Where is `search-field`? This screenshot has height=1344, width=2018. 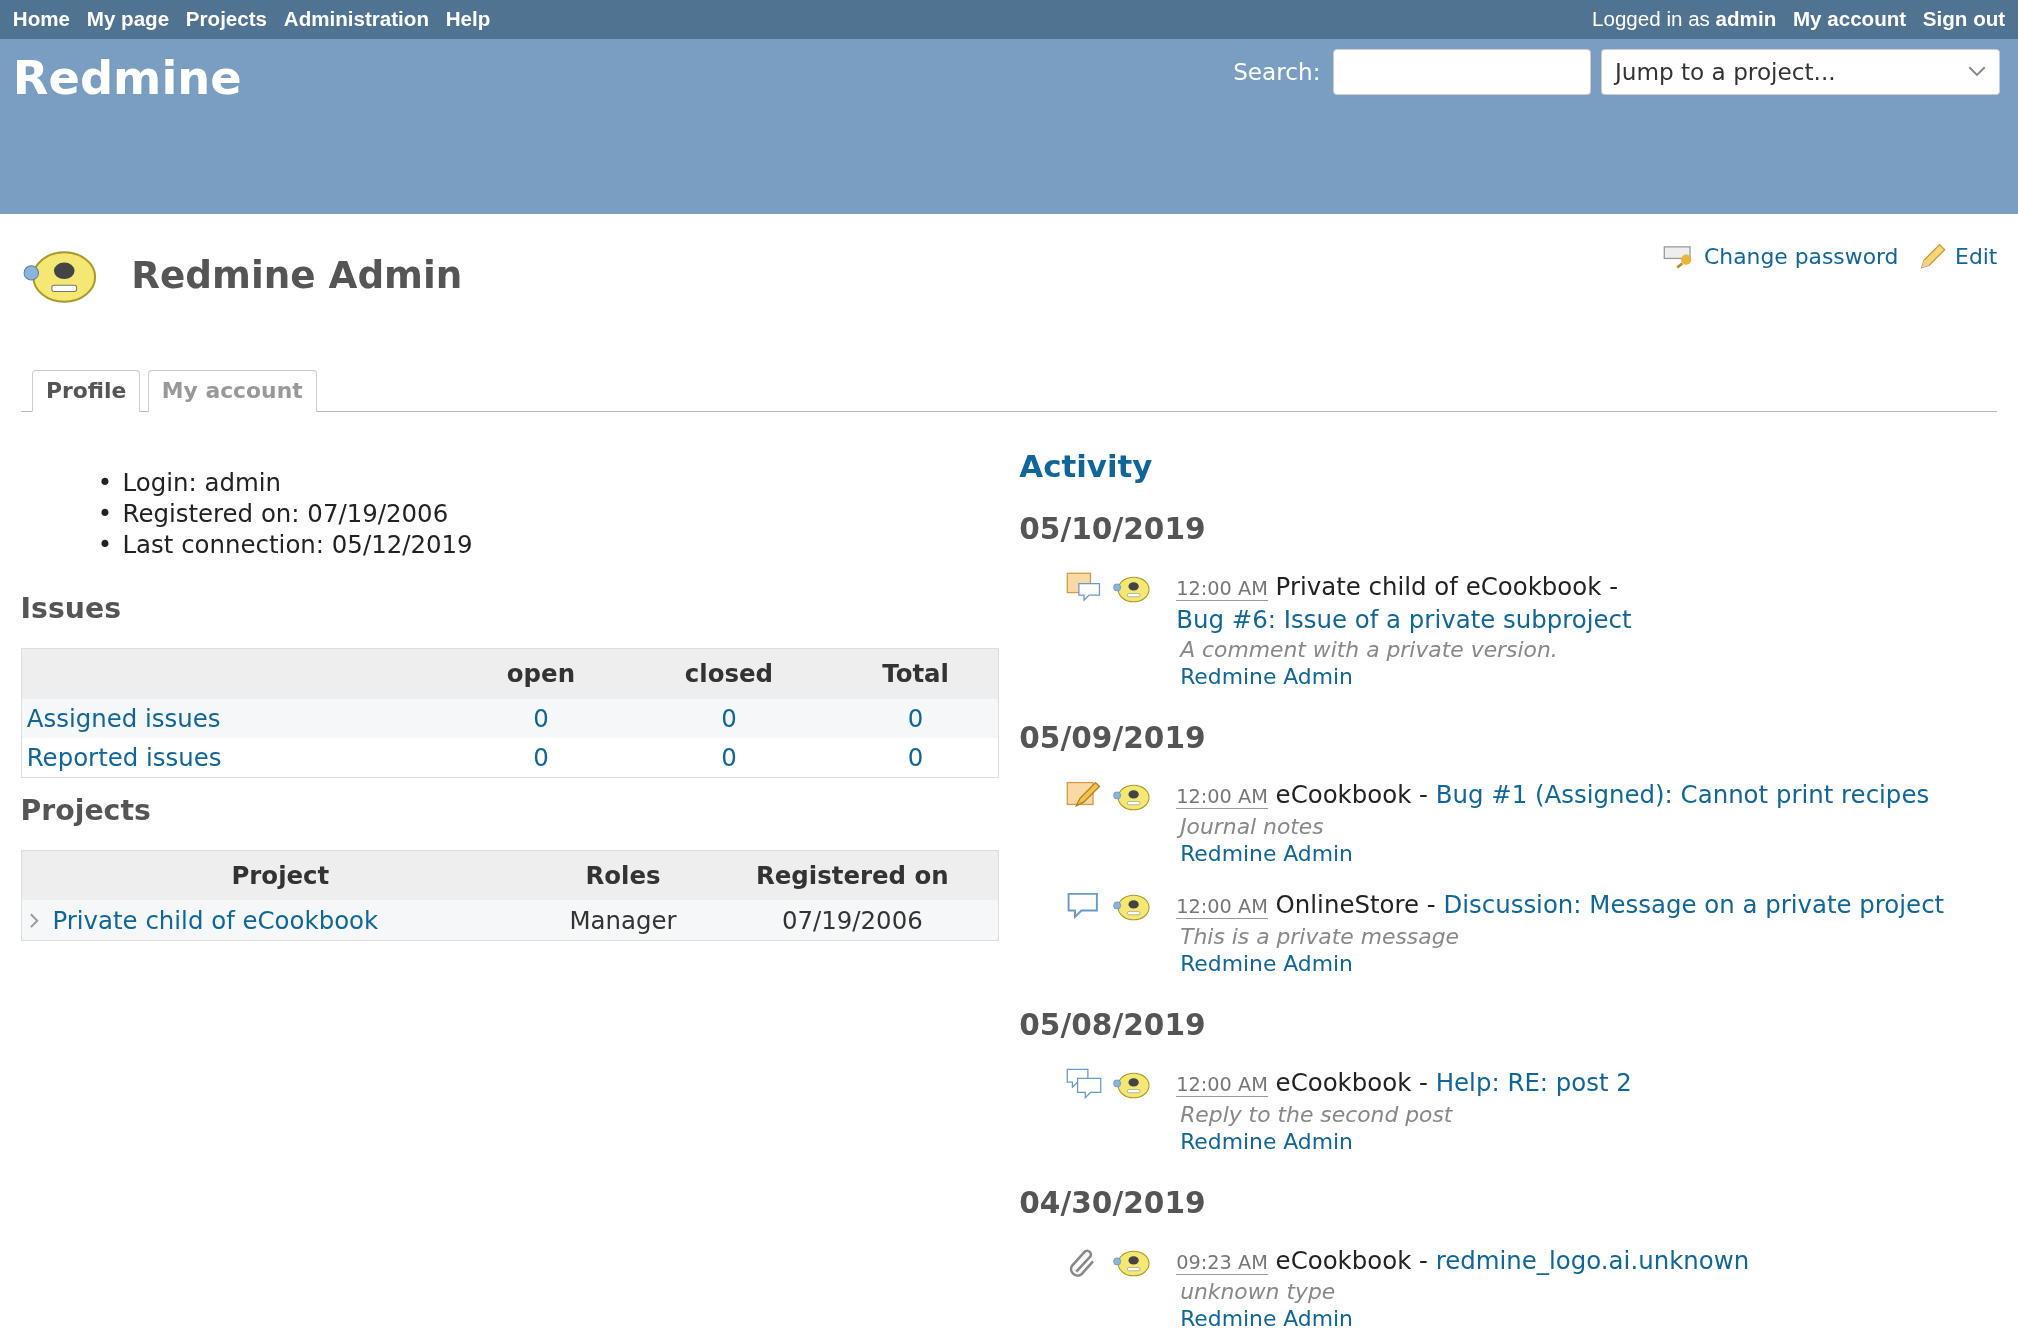 search-field is located at coordinates (1462, 72).